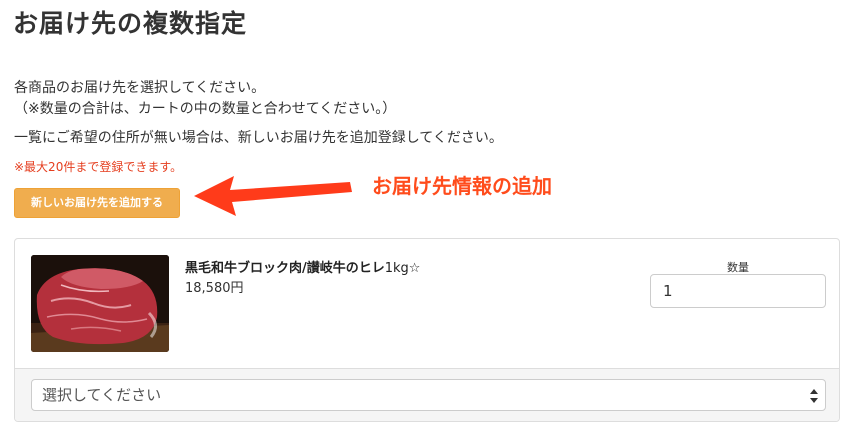 The width and height of the screenshot is (850, 430). What do you see at coordinates (140, 88) in the screenshot?
I see `intro-line-1: 各商品のお届け先を選択してください。` at bounding box center [140, 88].